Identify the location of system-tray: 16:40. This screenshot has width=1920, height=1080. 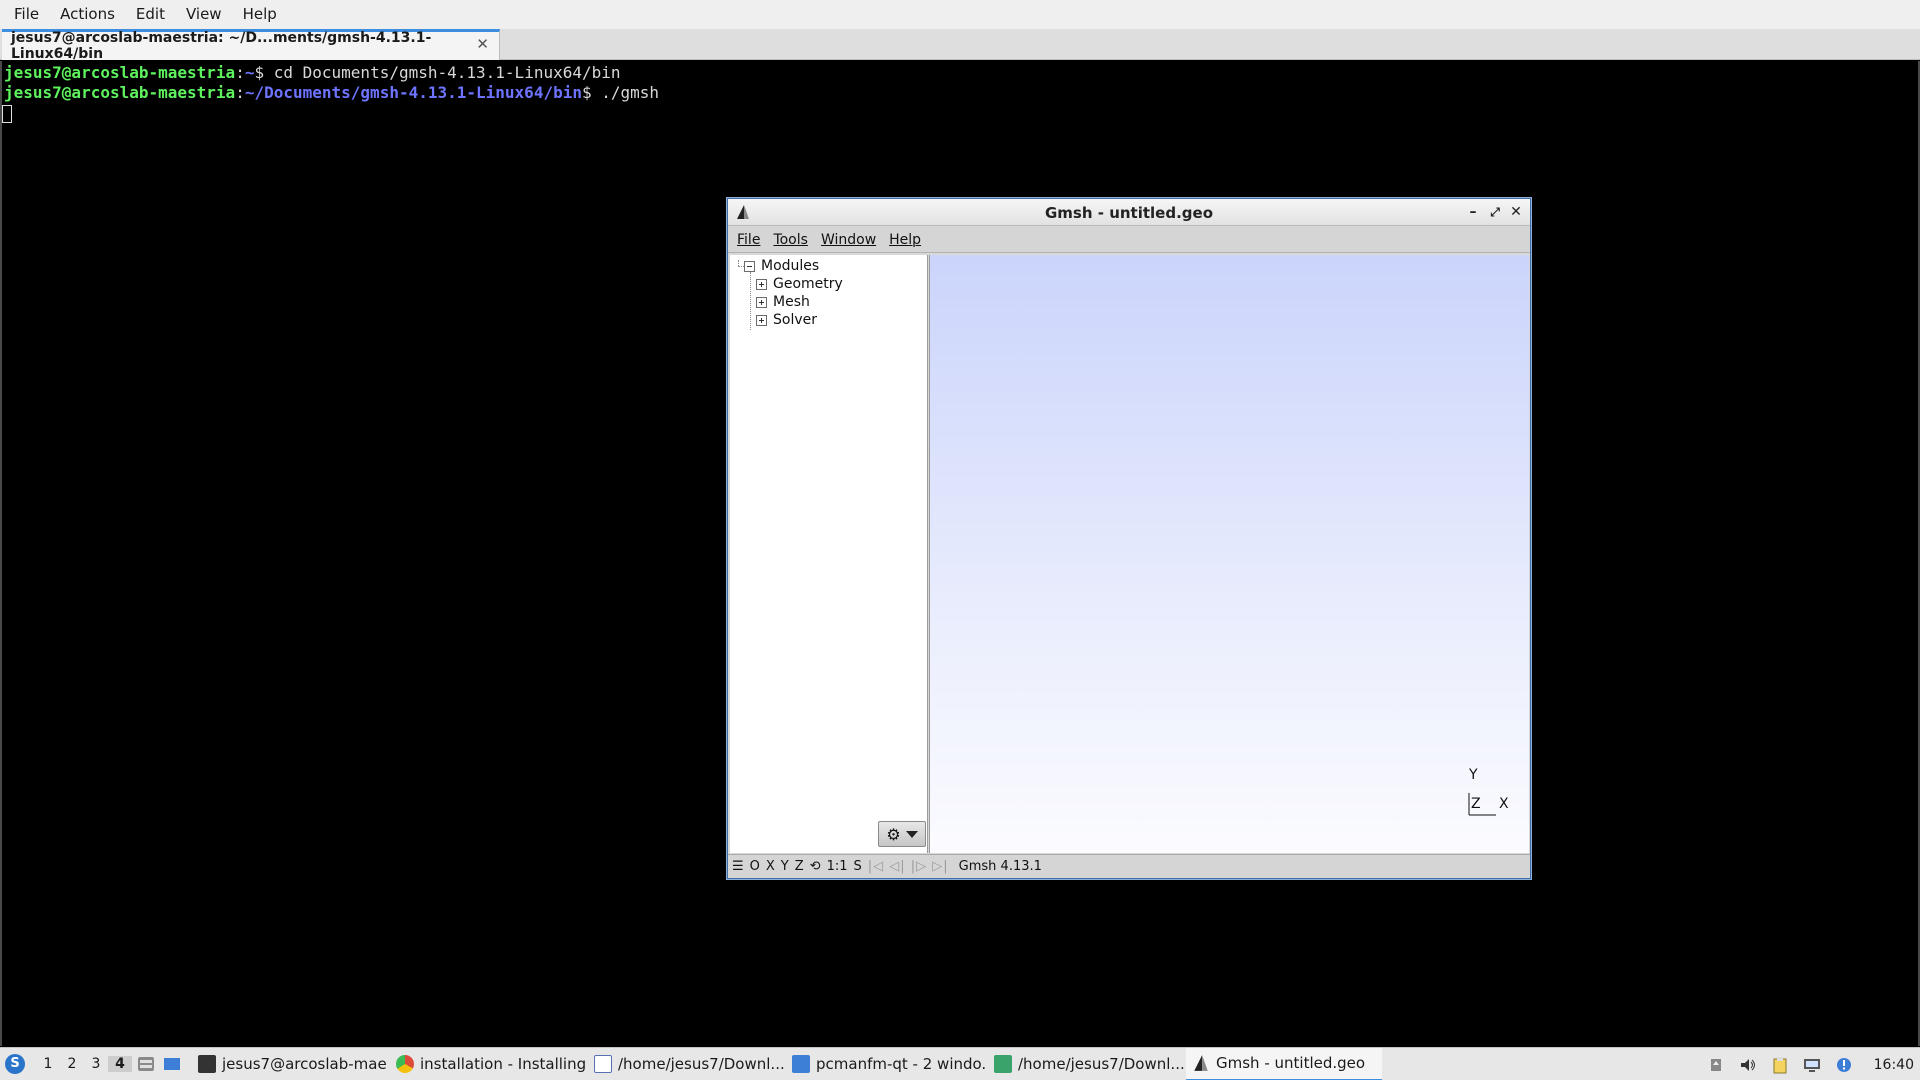
(1810, 1064).